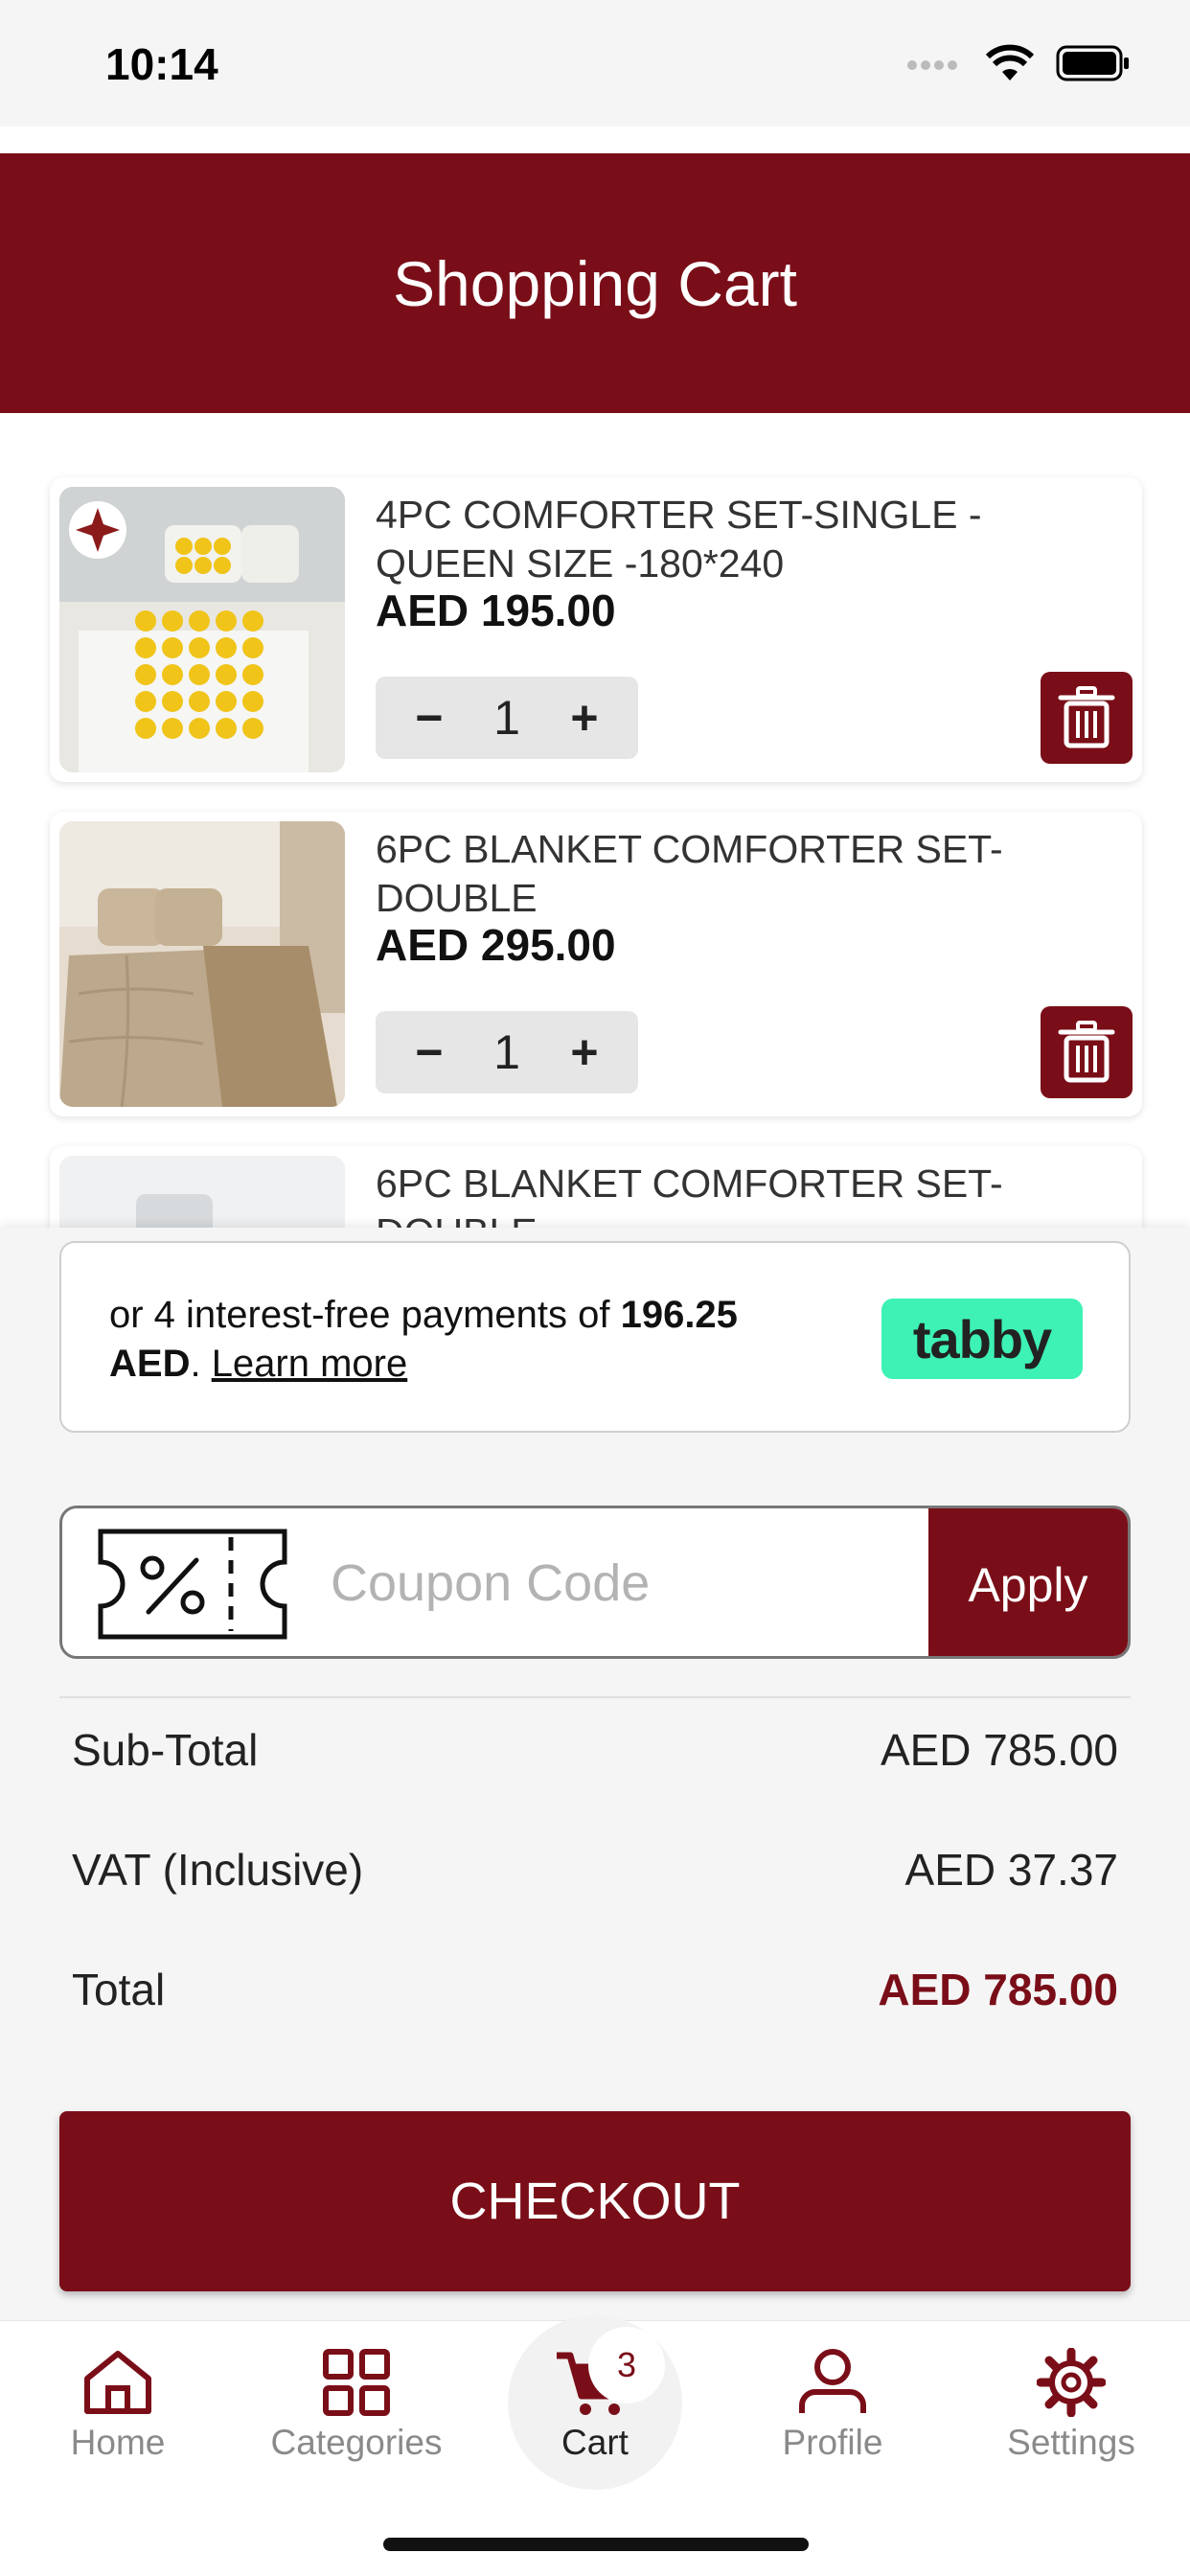  What do you see at coordinates (999, 1750) in the screenshot?
I see `subtotal-value: AED 785.00` at bounding box center [999, 1750].